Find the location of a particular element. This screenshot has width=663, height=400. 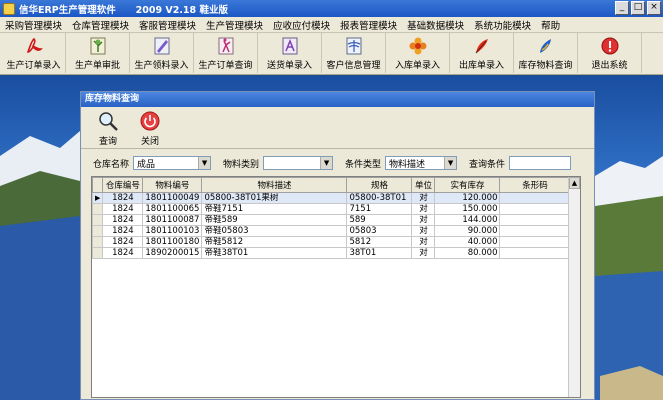

condition-label: 查询条件 is located at coordinates (487, 164).